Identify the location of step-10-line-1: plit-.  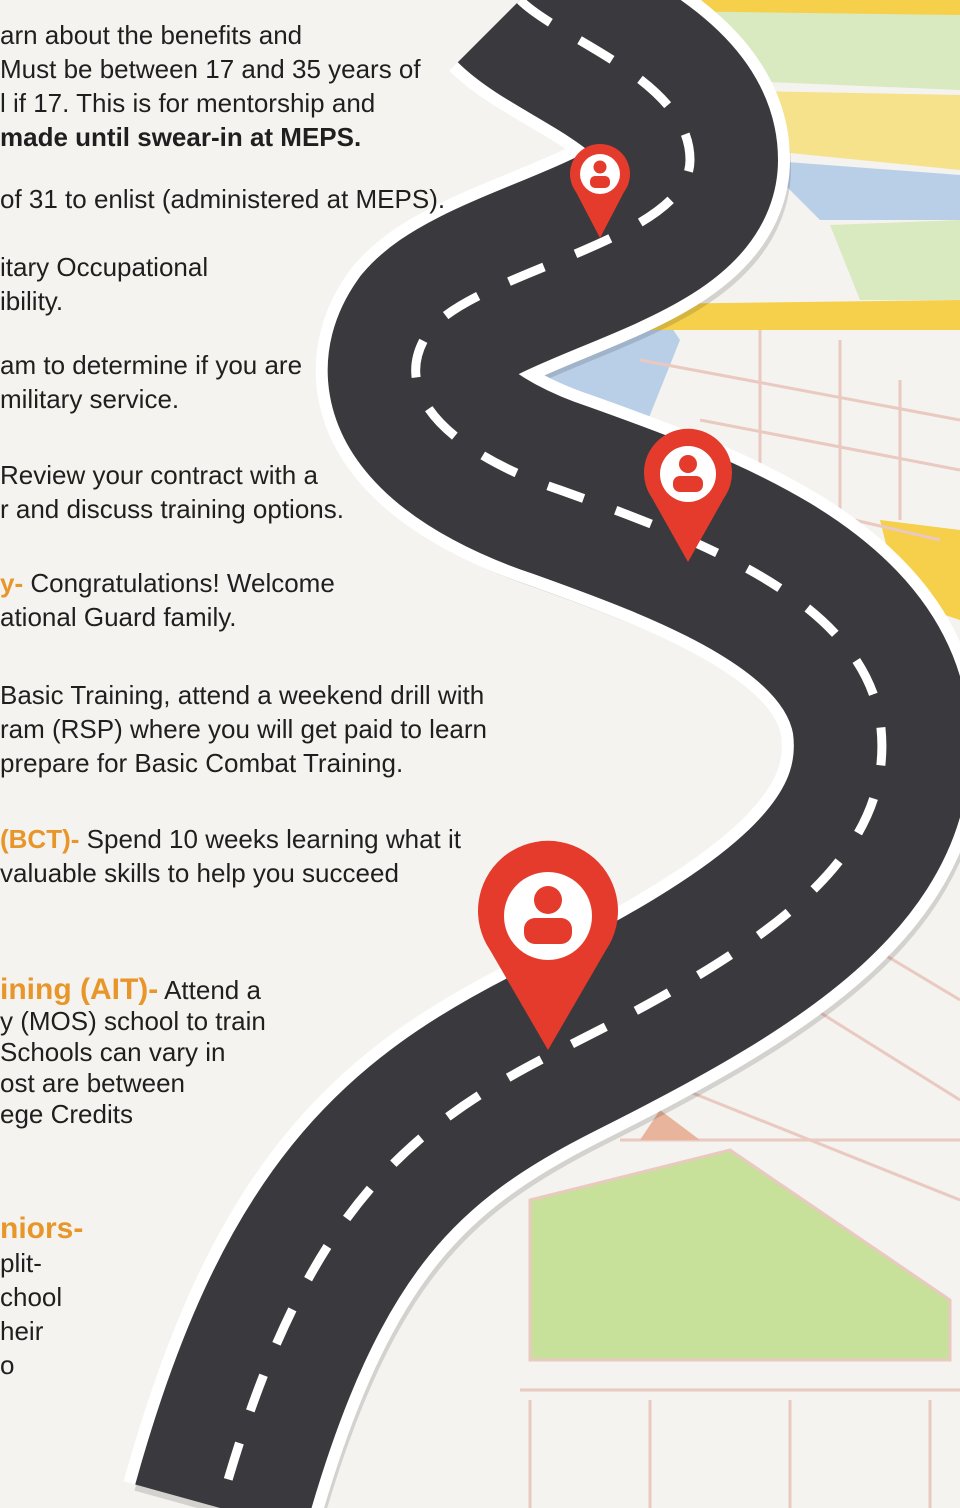
(21, 1263).